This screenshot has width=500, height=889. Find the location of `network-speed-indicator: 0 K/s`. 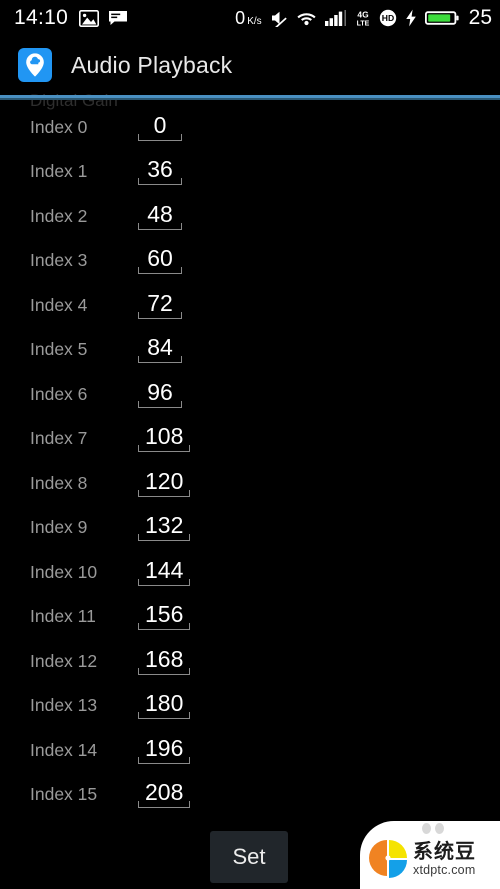

network-speed-indicator: 0 K/s is located at coordinates (248, 18).